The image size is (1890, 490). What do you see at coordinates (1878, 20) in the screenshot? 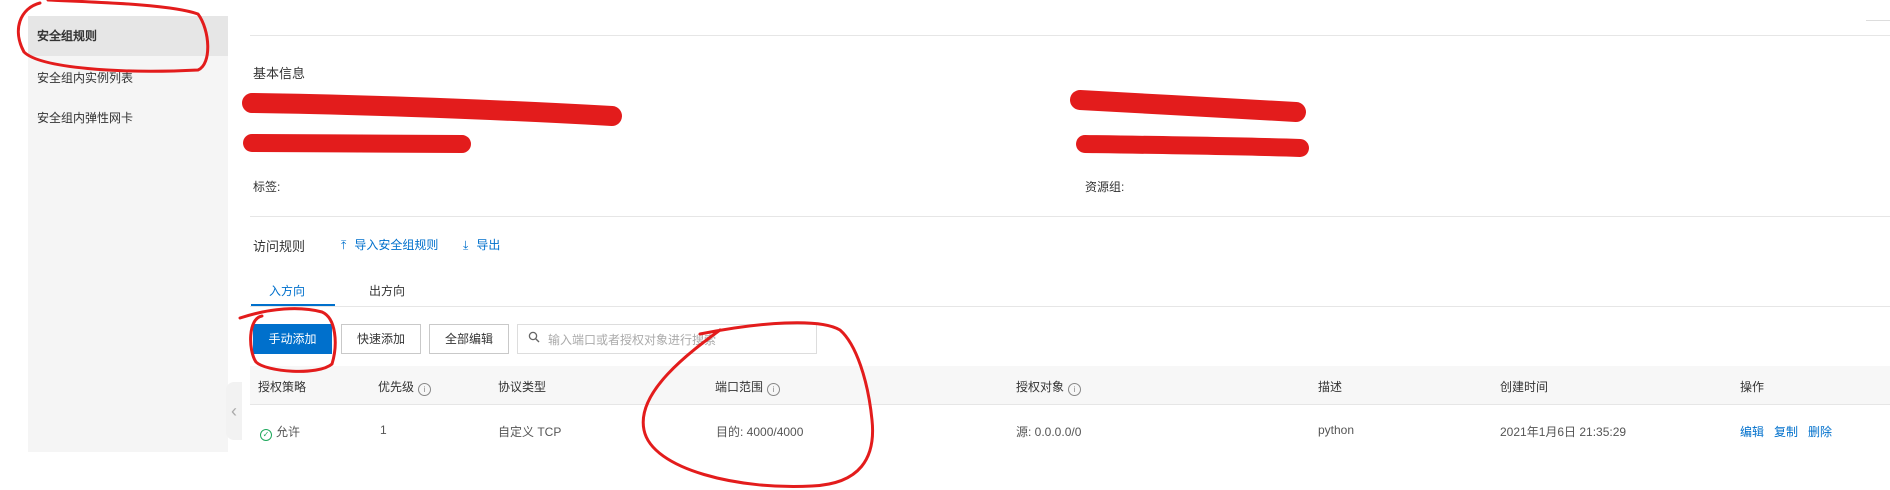
I see `top-right-divider` at bounding box center [1878, 20].